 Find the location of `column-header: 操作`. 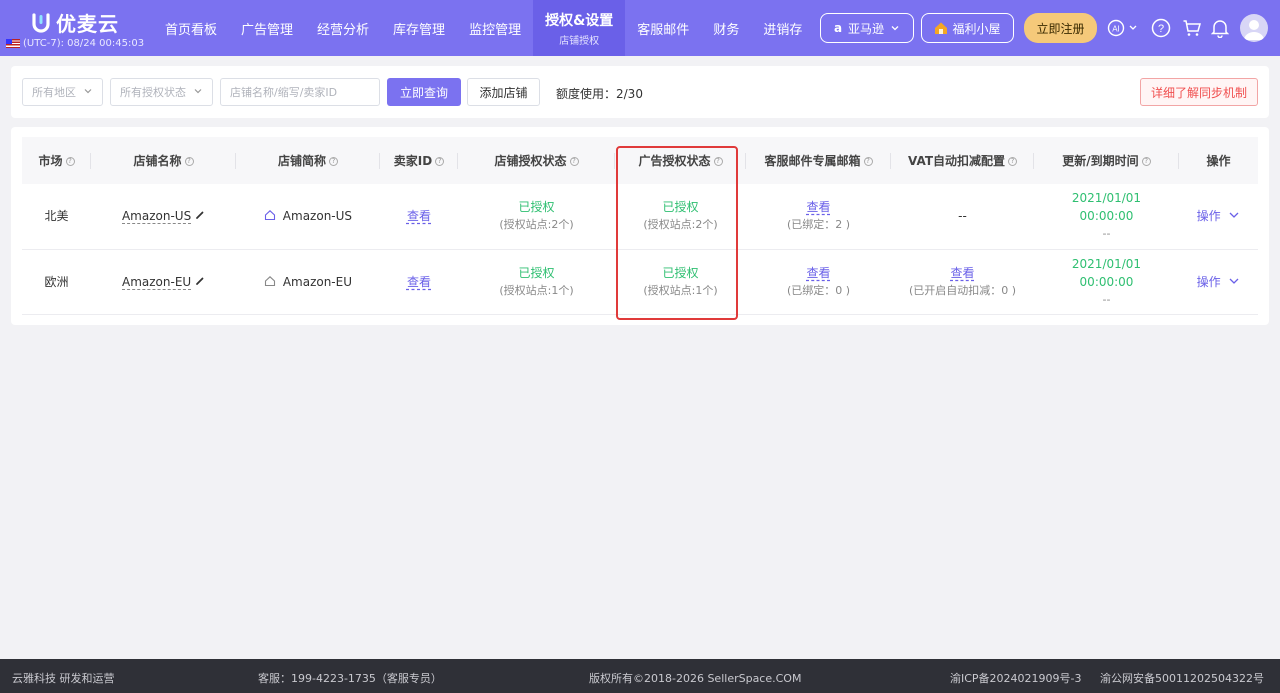

column-header: 操作 is located at coordinates (1218, 160).